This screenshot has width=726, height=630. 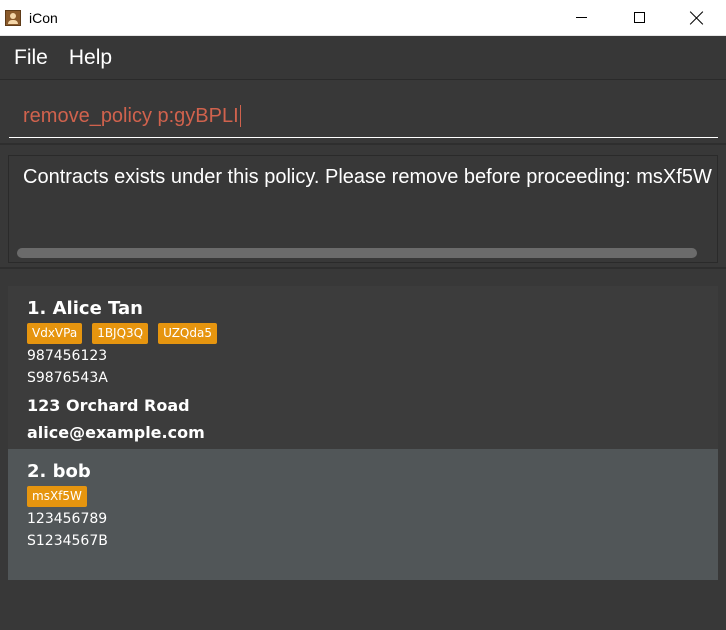 What do you see at coordinates (67, 541) in the screenshot?
I see `person-nric: S1234567B` at bounding box center [67, 541].